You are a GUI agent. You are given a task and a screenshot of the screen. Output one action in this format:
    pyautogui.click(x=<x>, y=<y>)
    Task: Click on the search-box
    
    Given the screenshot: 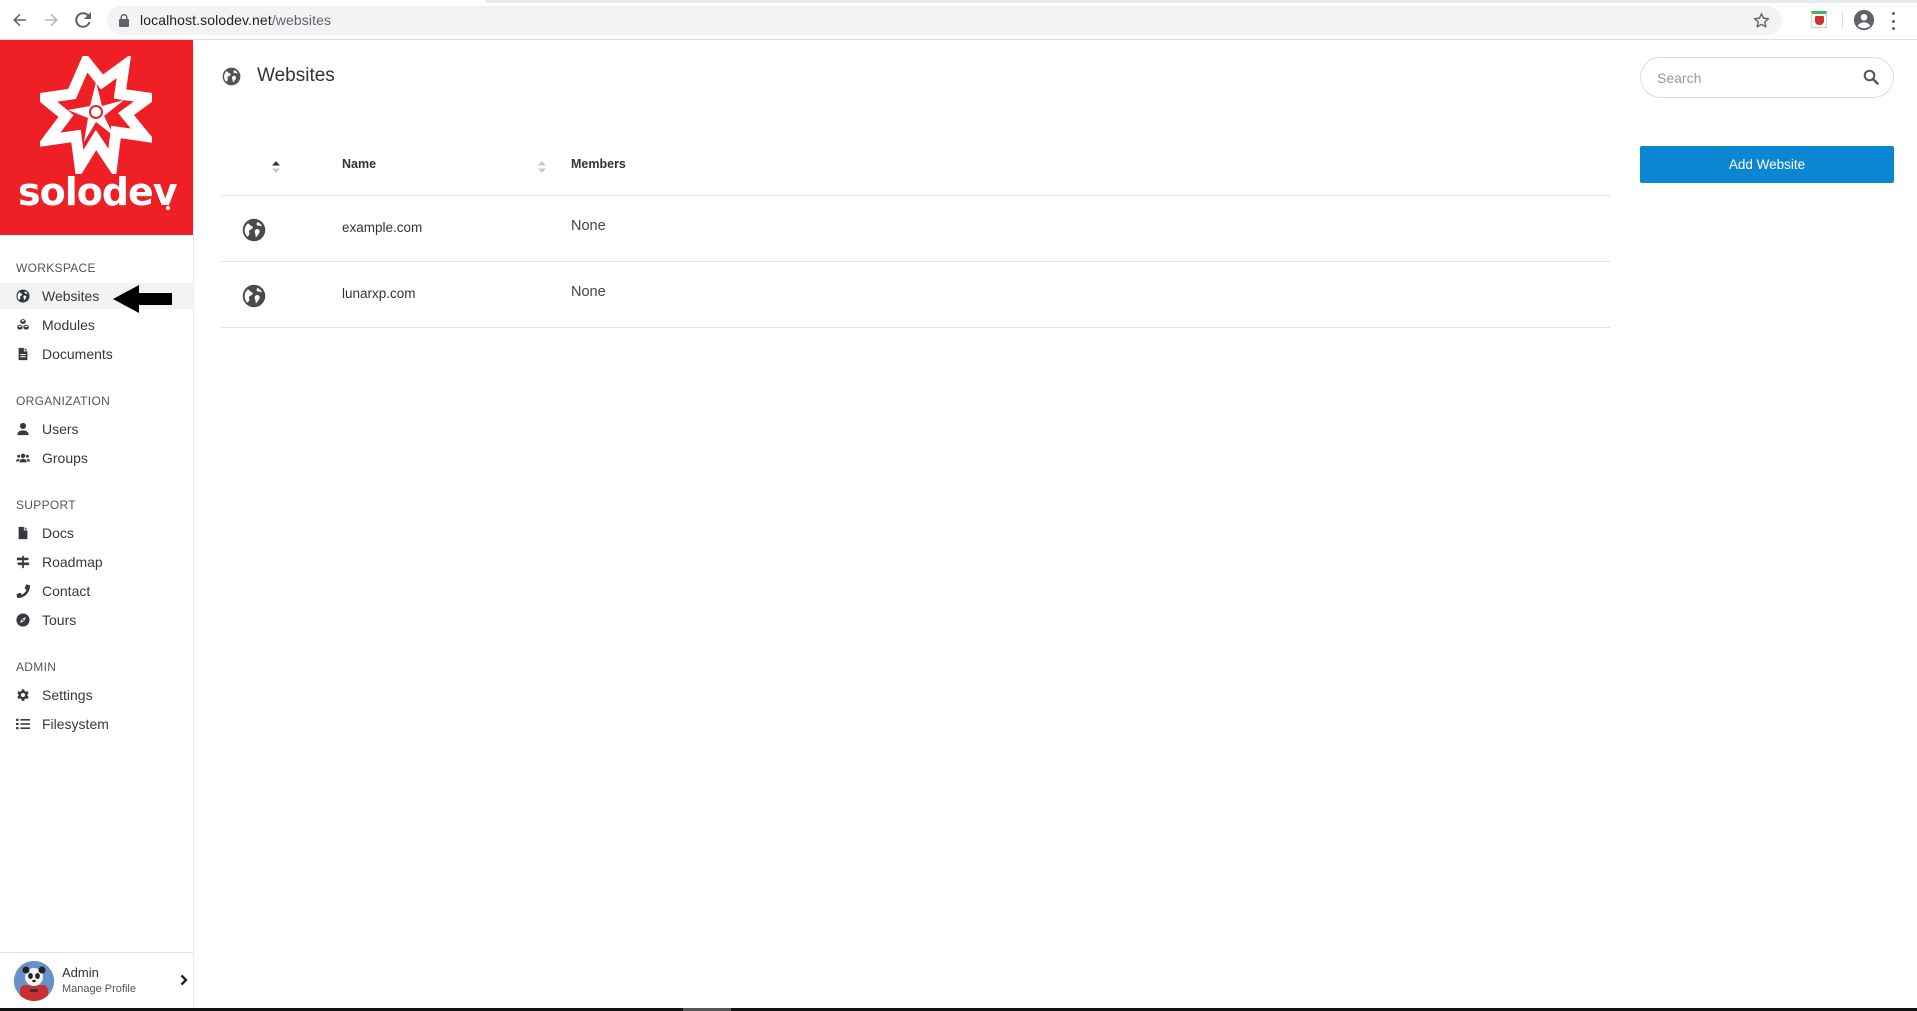 What is the action you would take?
    pyautogui.click(x=1767, y=77)
    